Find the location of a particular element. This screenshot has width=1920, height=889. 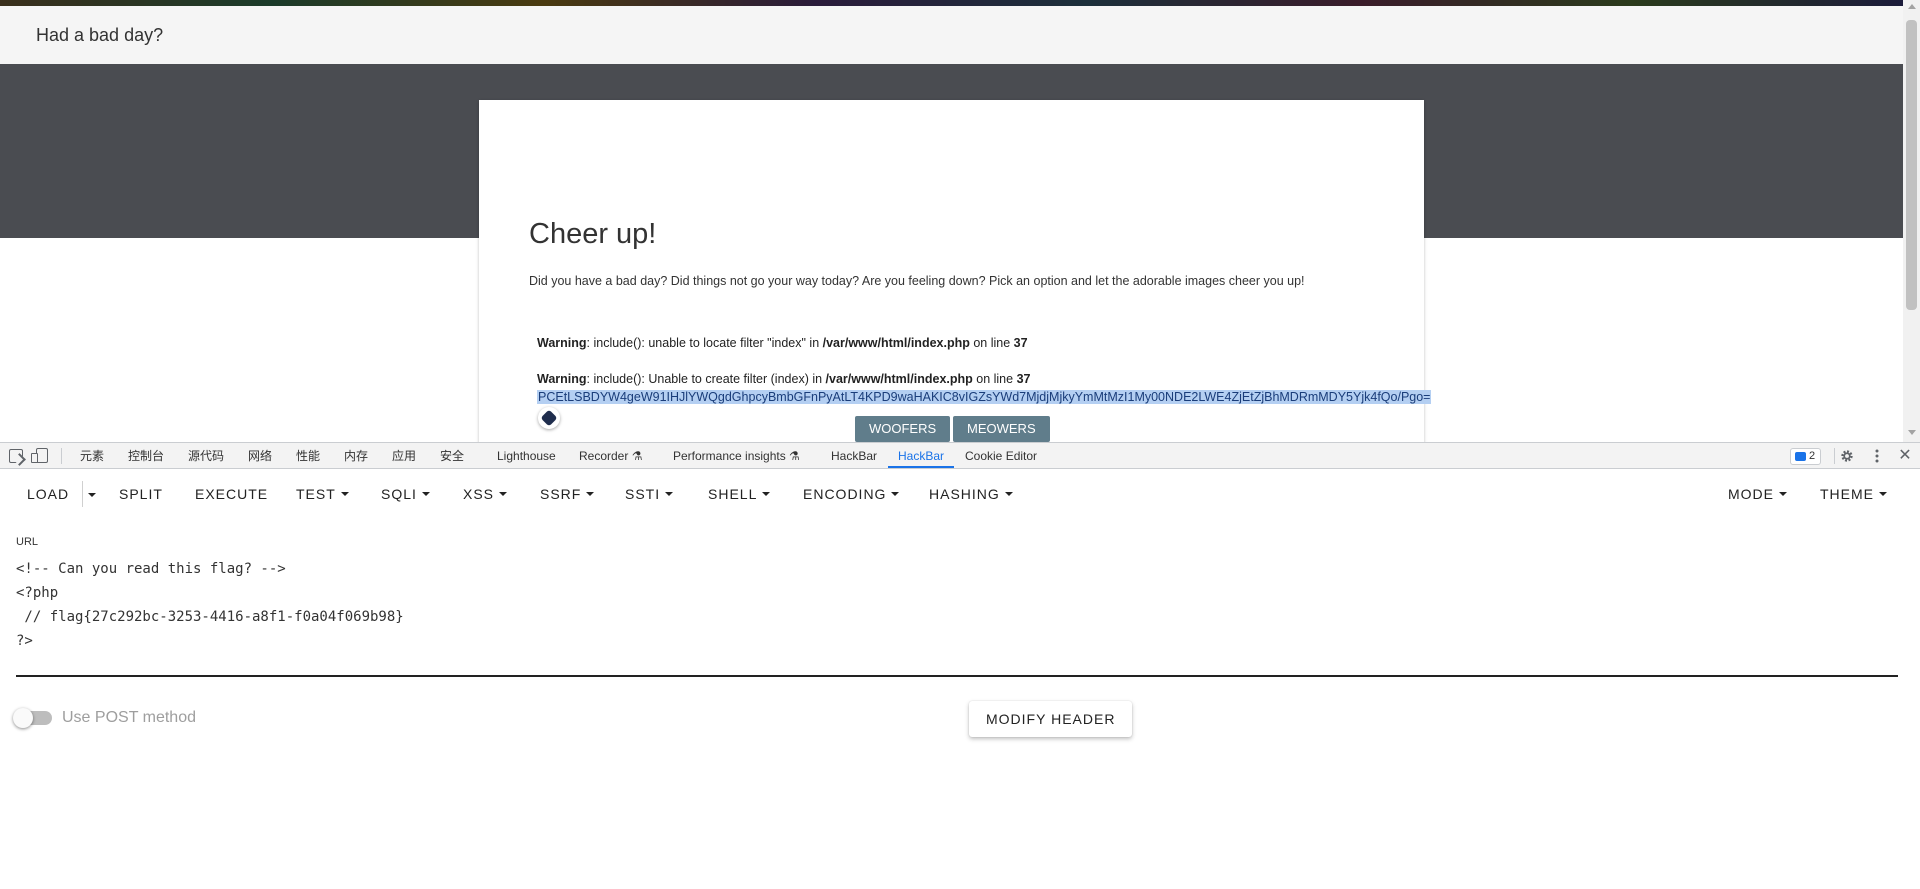

tab-hackbar: HackBar is located at coordinates (854, 456).